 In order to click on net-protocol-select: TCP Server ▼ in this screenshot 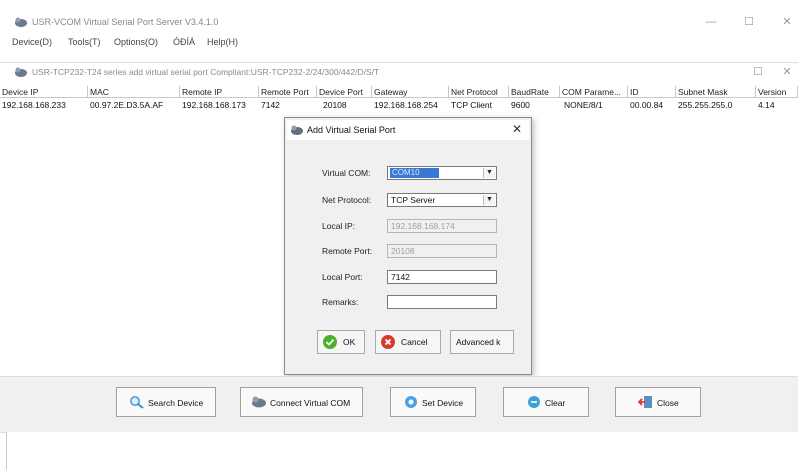, I will do `click(442, 200)`.